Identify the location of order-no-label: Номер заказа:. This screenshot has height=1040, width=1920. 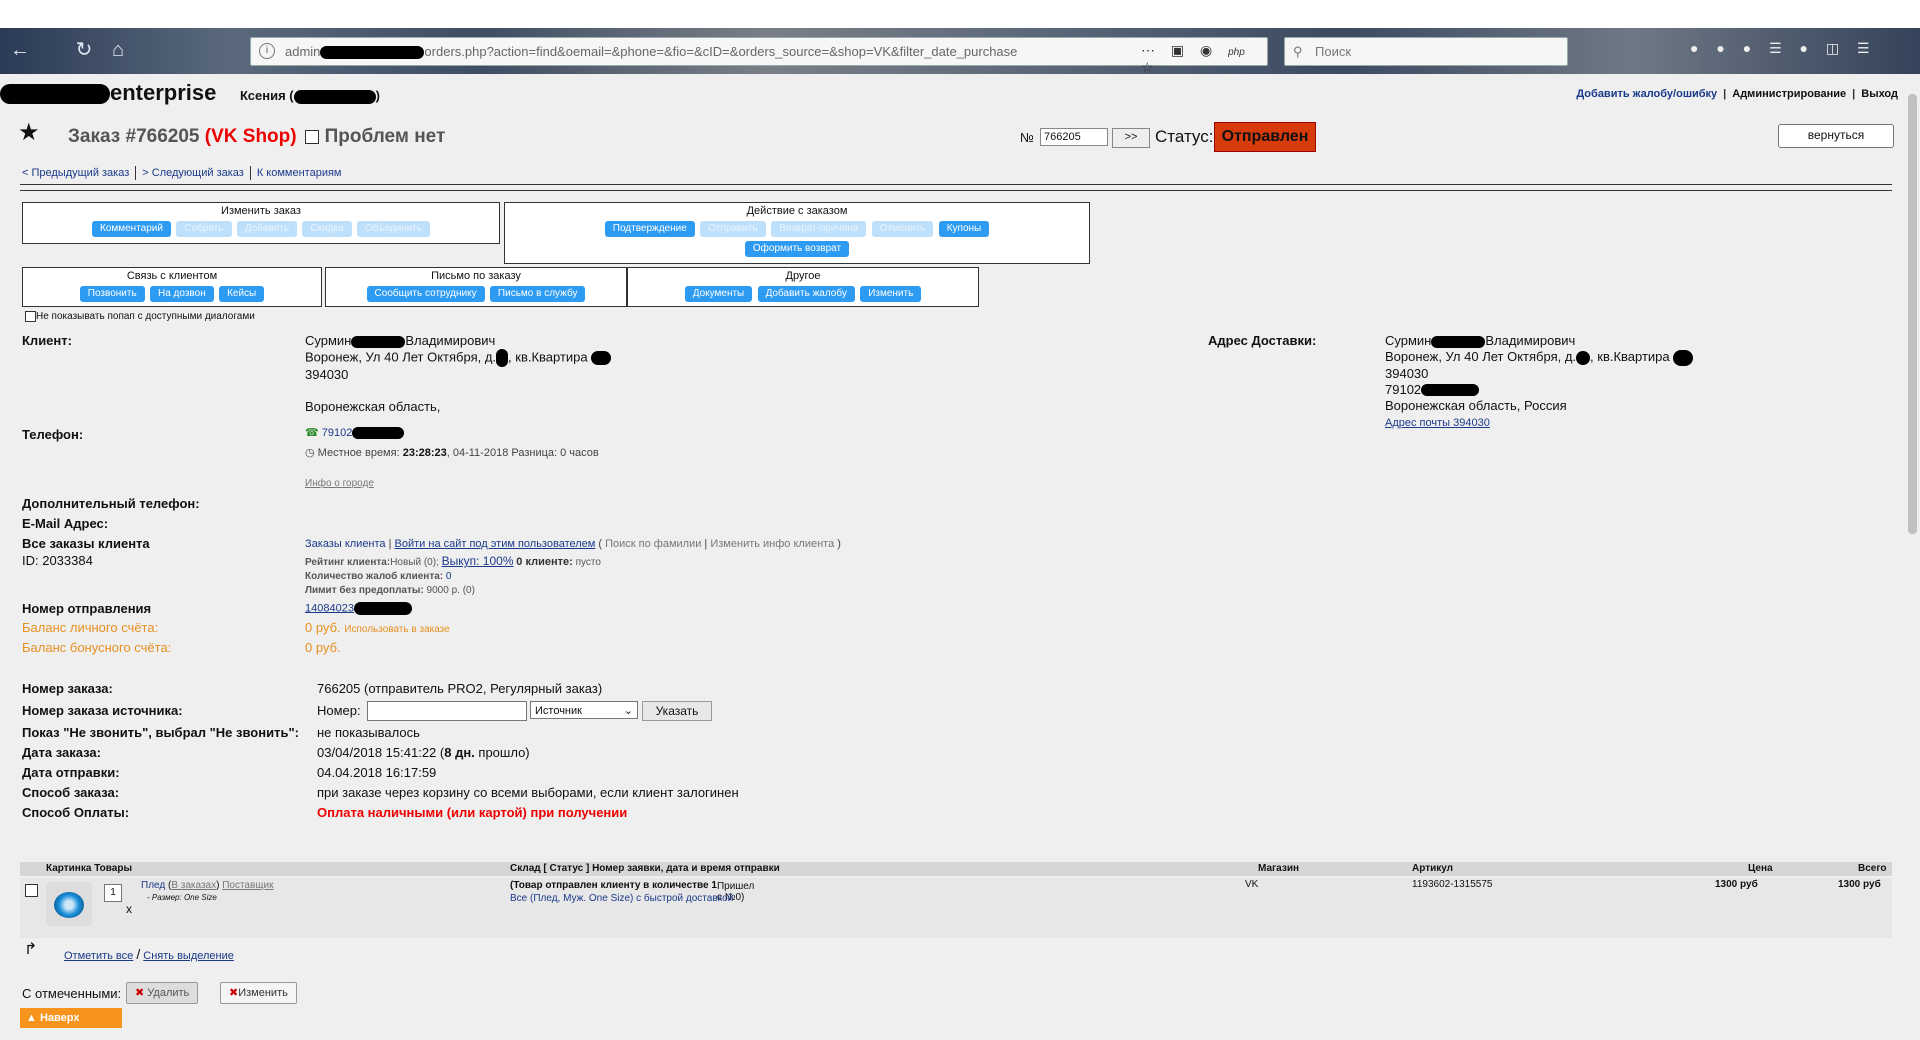
(67, 688).